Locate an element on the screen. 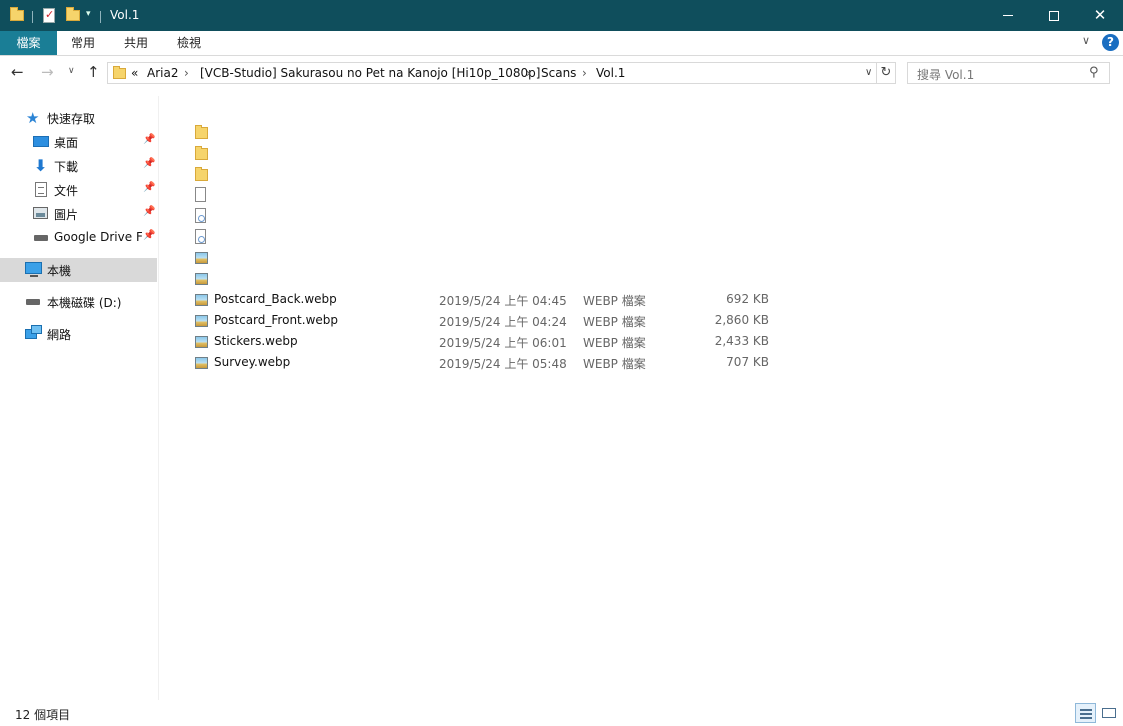  computer-icon is located at coordinates (33, 269).